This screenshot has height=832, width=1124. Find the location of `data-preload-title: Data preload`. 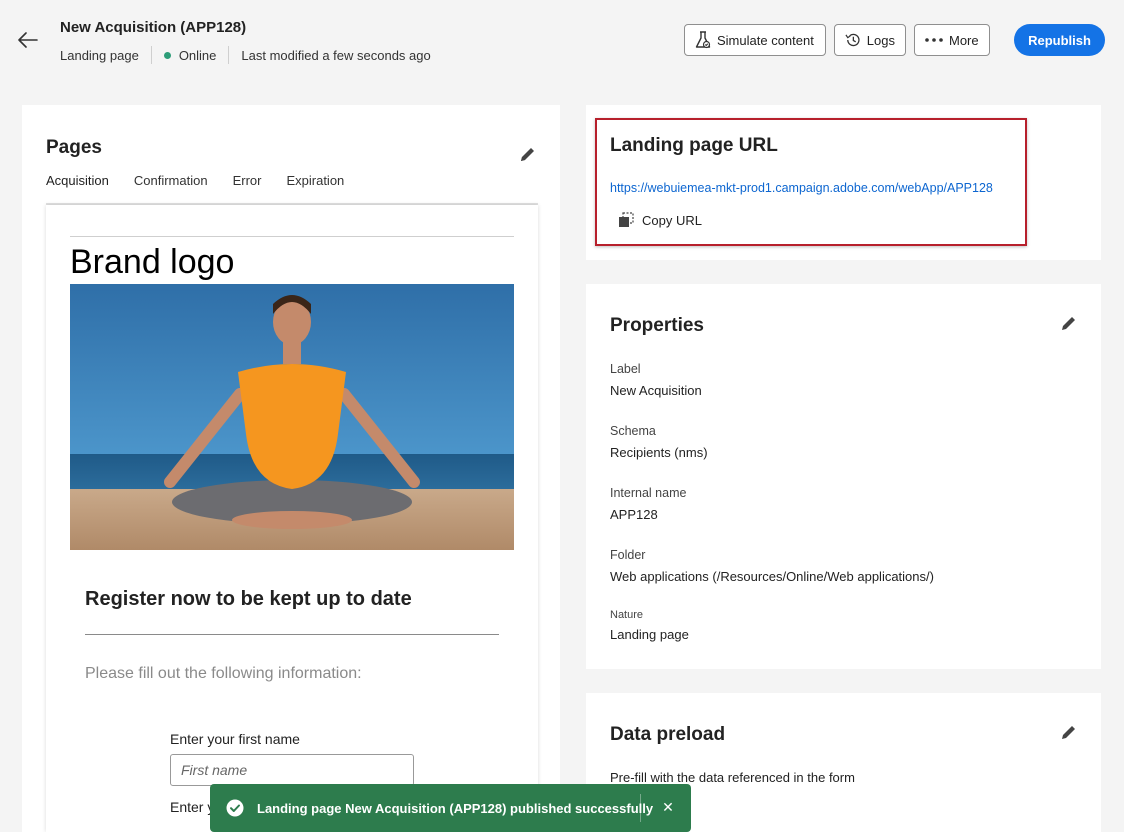

data-preload-title: Data preload is located at coordinates (668, 734).